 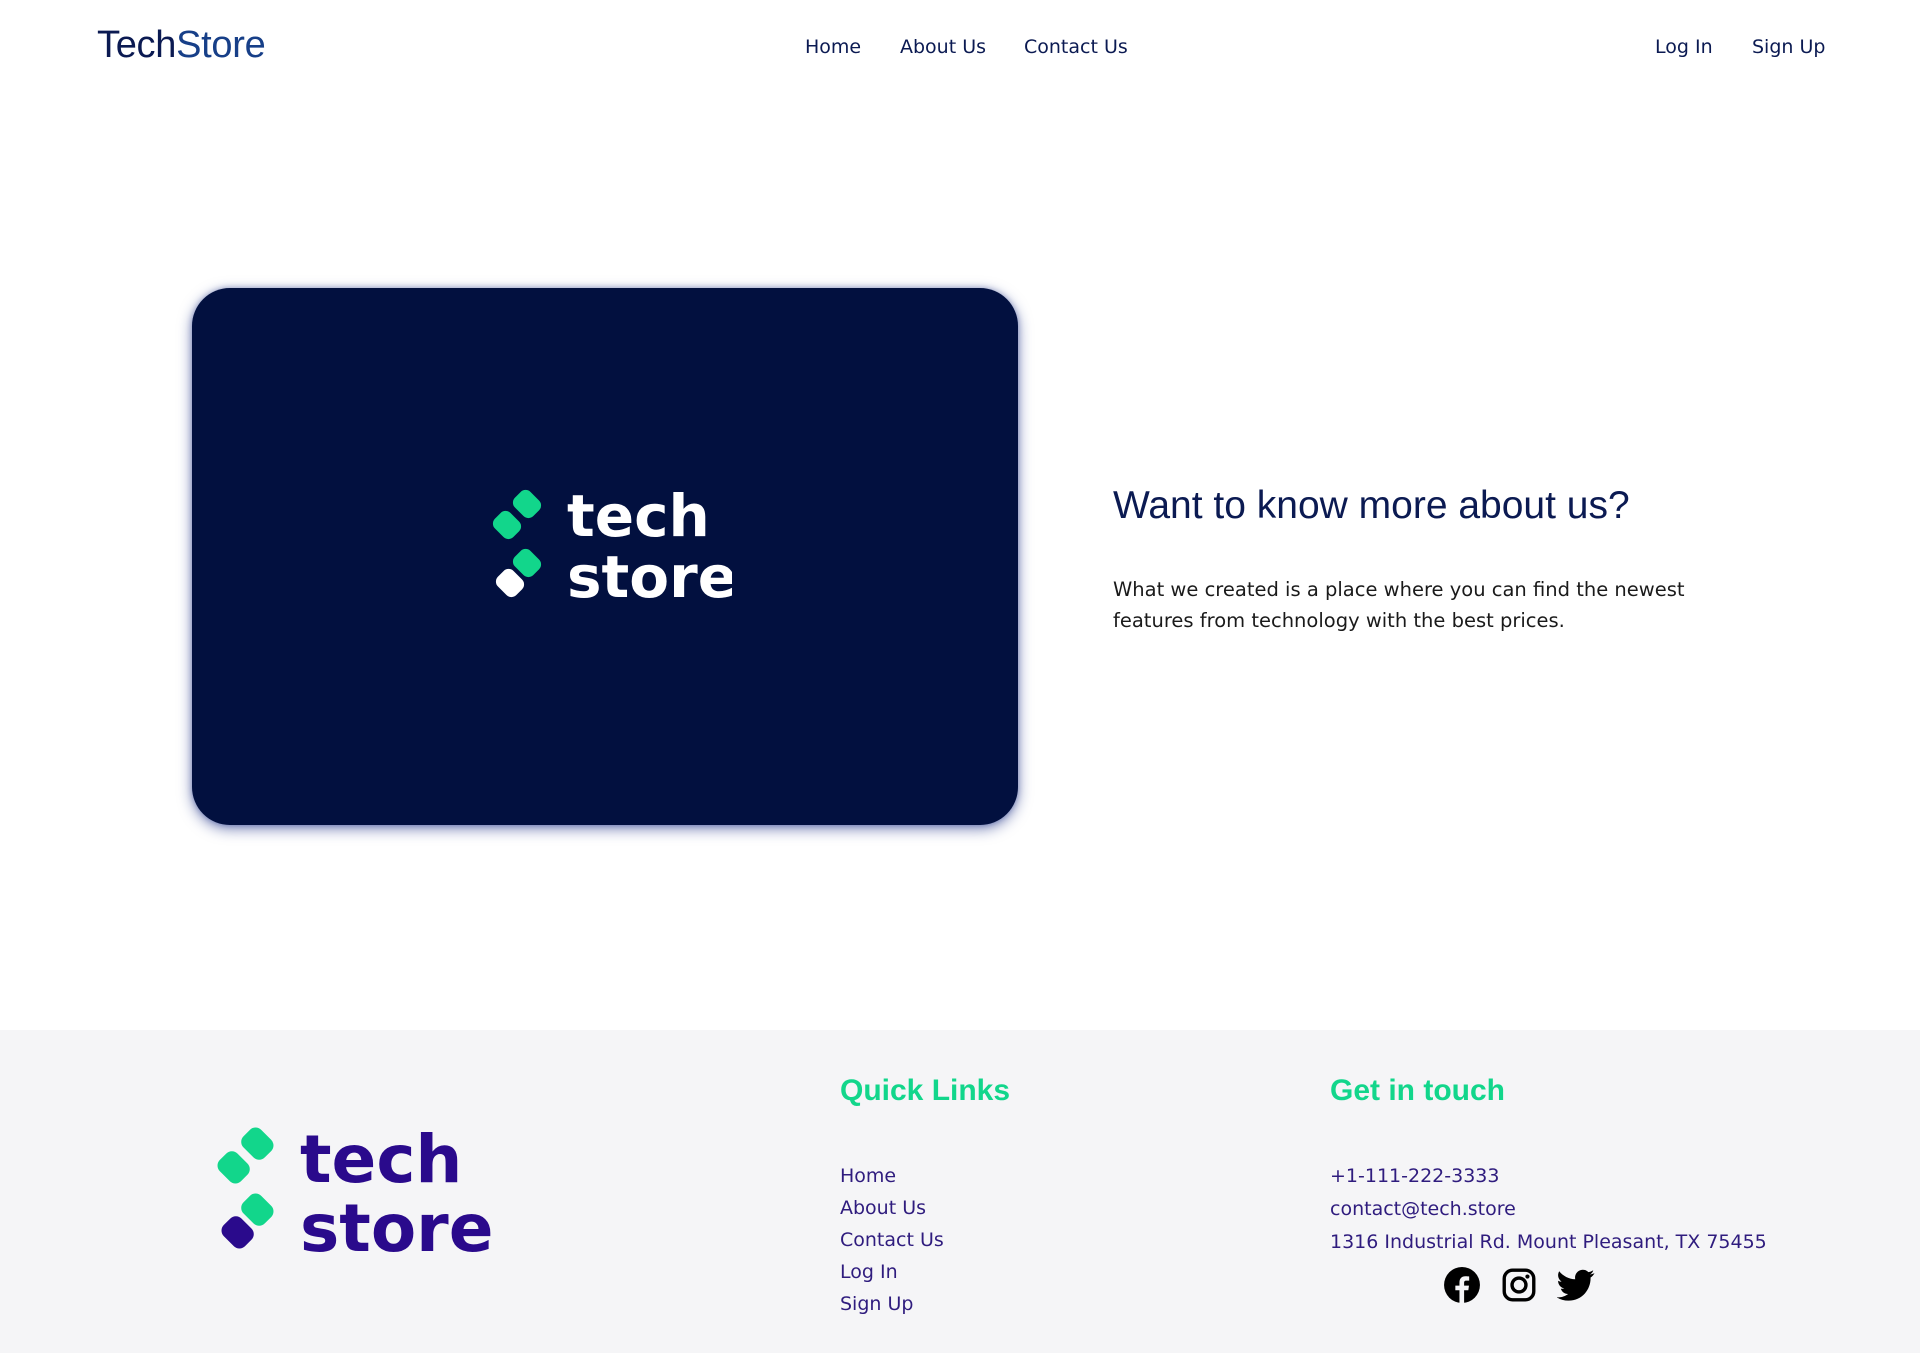 I want to click on footer-logo-line2: store, so click(x=397, y=1227).